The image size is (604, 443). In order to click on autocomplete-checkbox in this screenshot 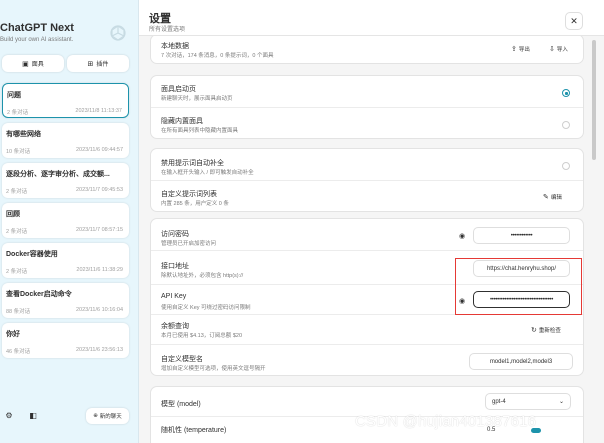, I will do `click(566, 166)`.